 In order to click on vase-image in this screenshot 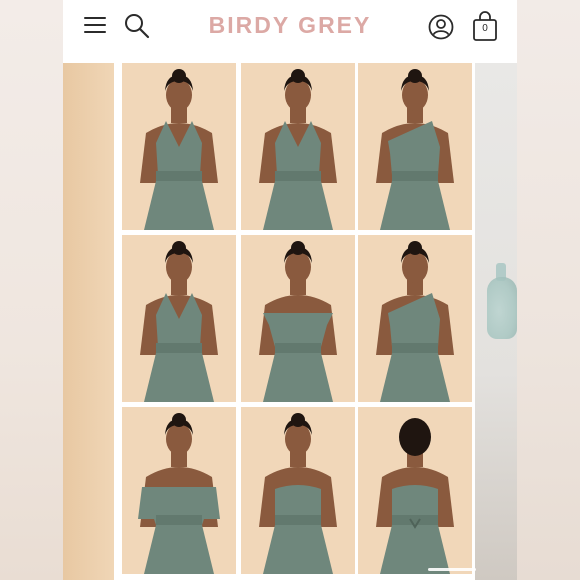, I will do `click(502, 308)`.